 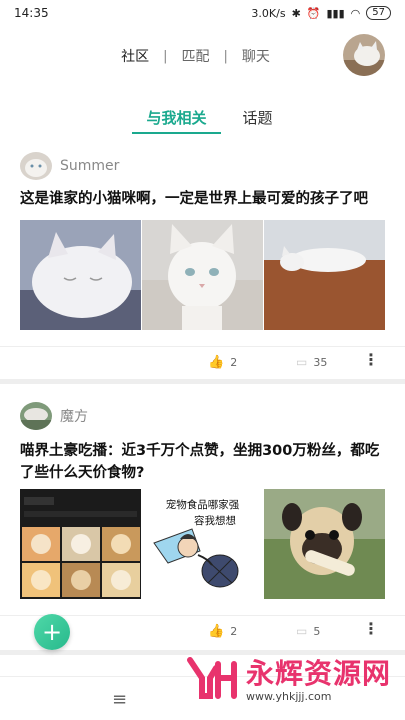 What do you see at coordinates (202, 381) in the screenshot?
I see `post-divider` at bounding box center [202, 381].